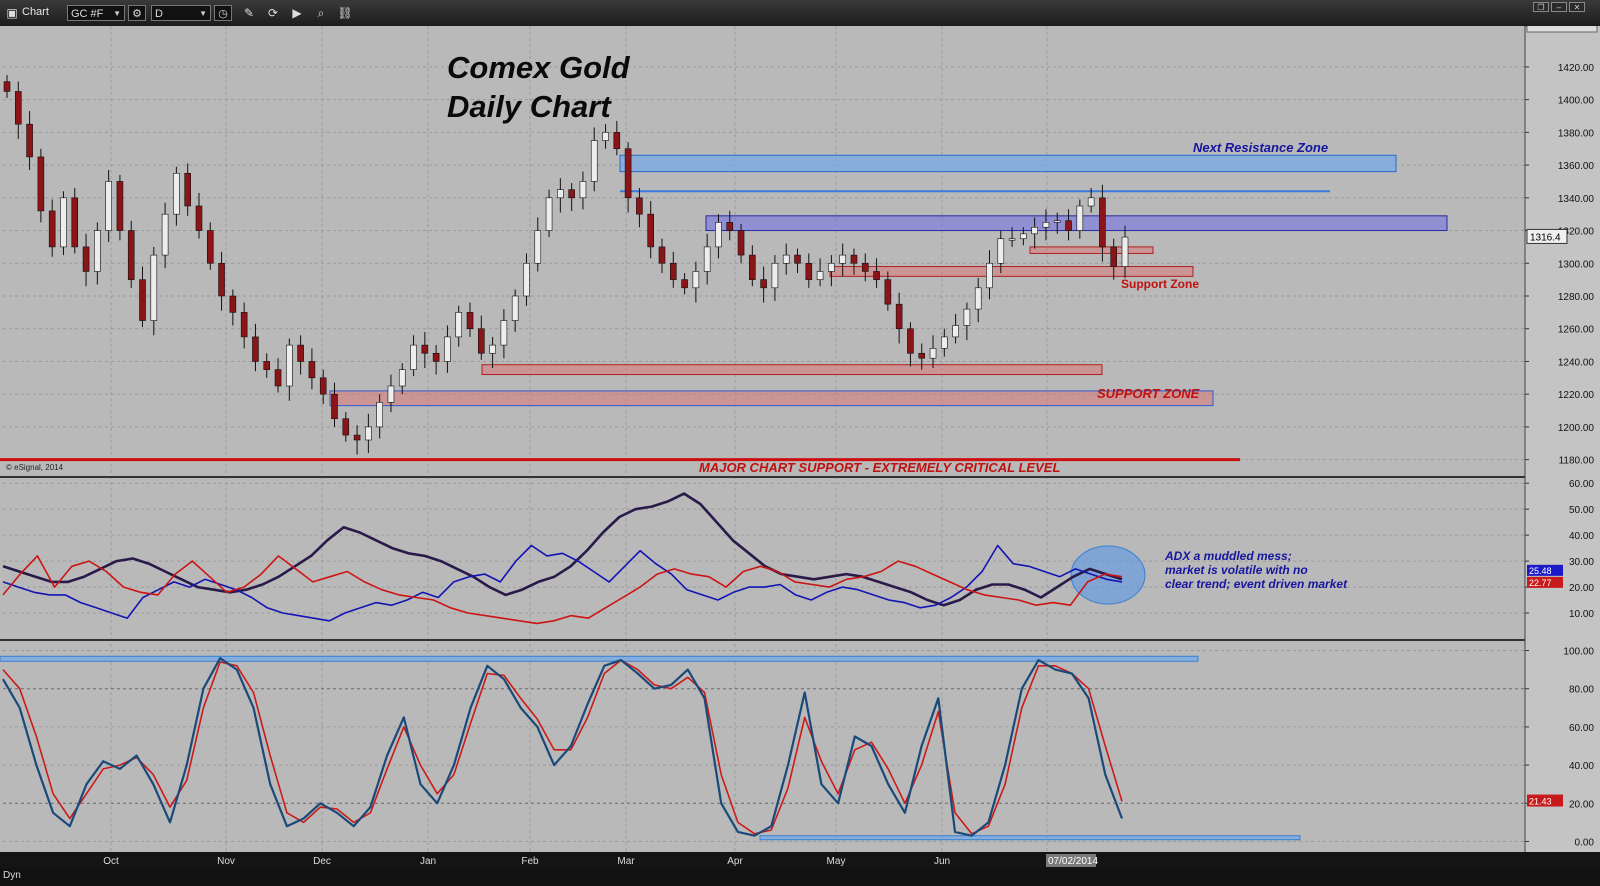  Describe the element at coordinates (35, 467) in the screenshot. I see `copyright-label: © eSignal, 2014` at that location.